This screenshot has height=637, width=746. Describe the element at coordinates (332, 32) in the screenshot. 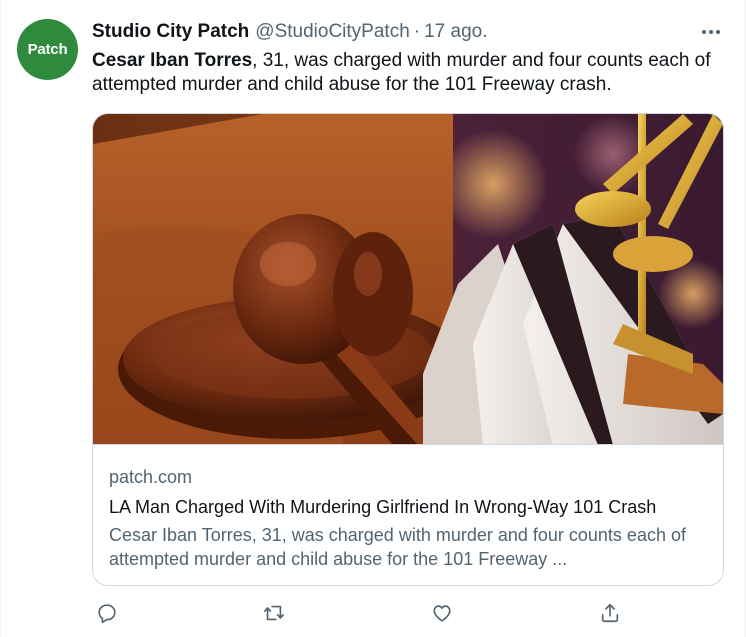

I see `author-handle: @StudioCityPatch` at that location.